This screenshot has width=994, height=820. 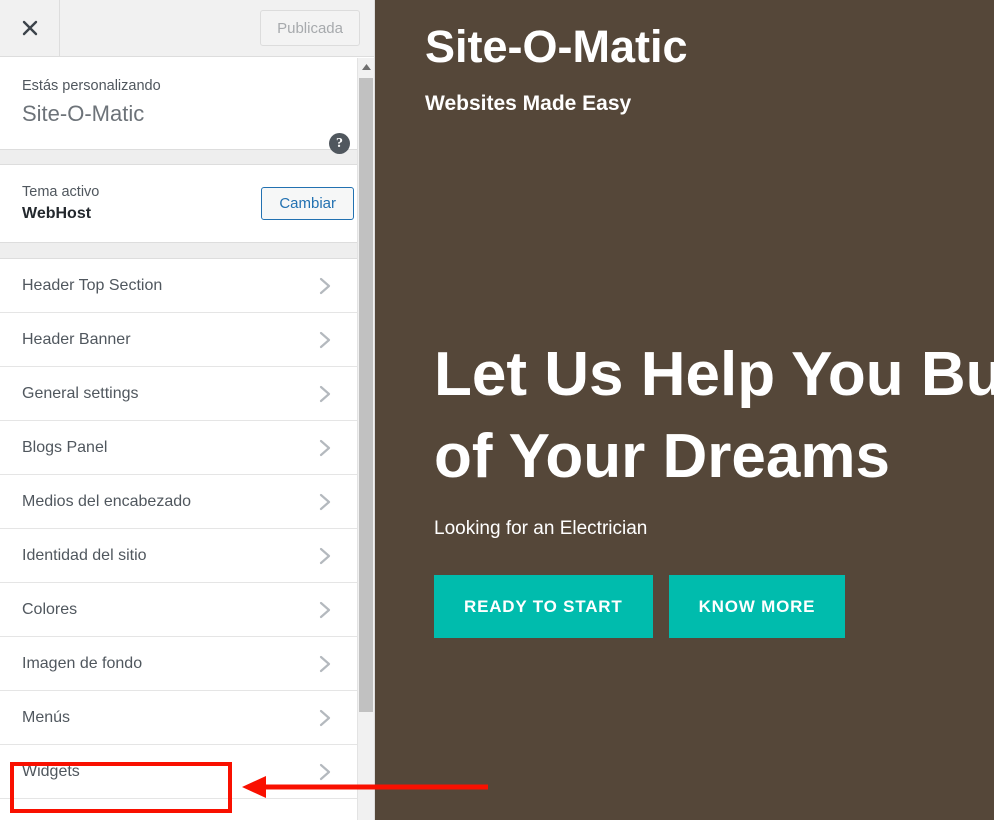 I want to click on sidebar-item-identidad-del-sitio: Identidad del sitio, so click(x=187, y=556).